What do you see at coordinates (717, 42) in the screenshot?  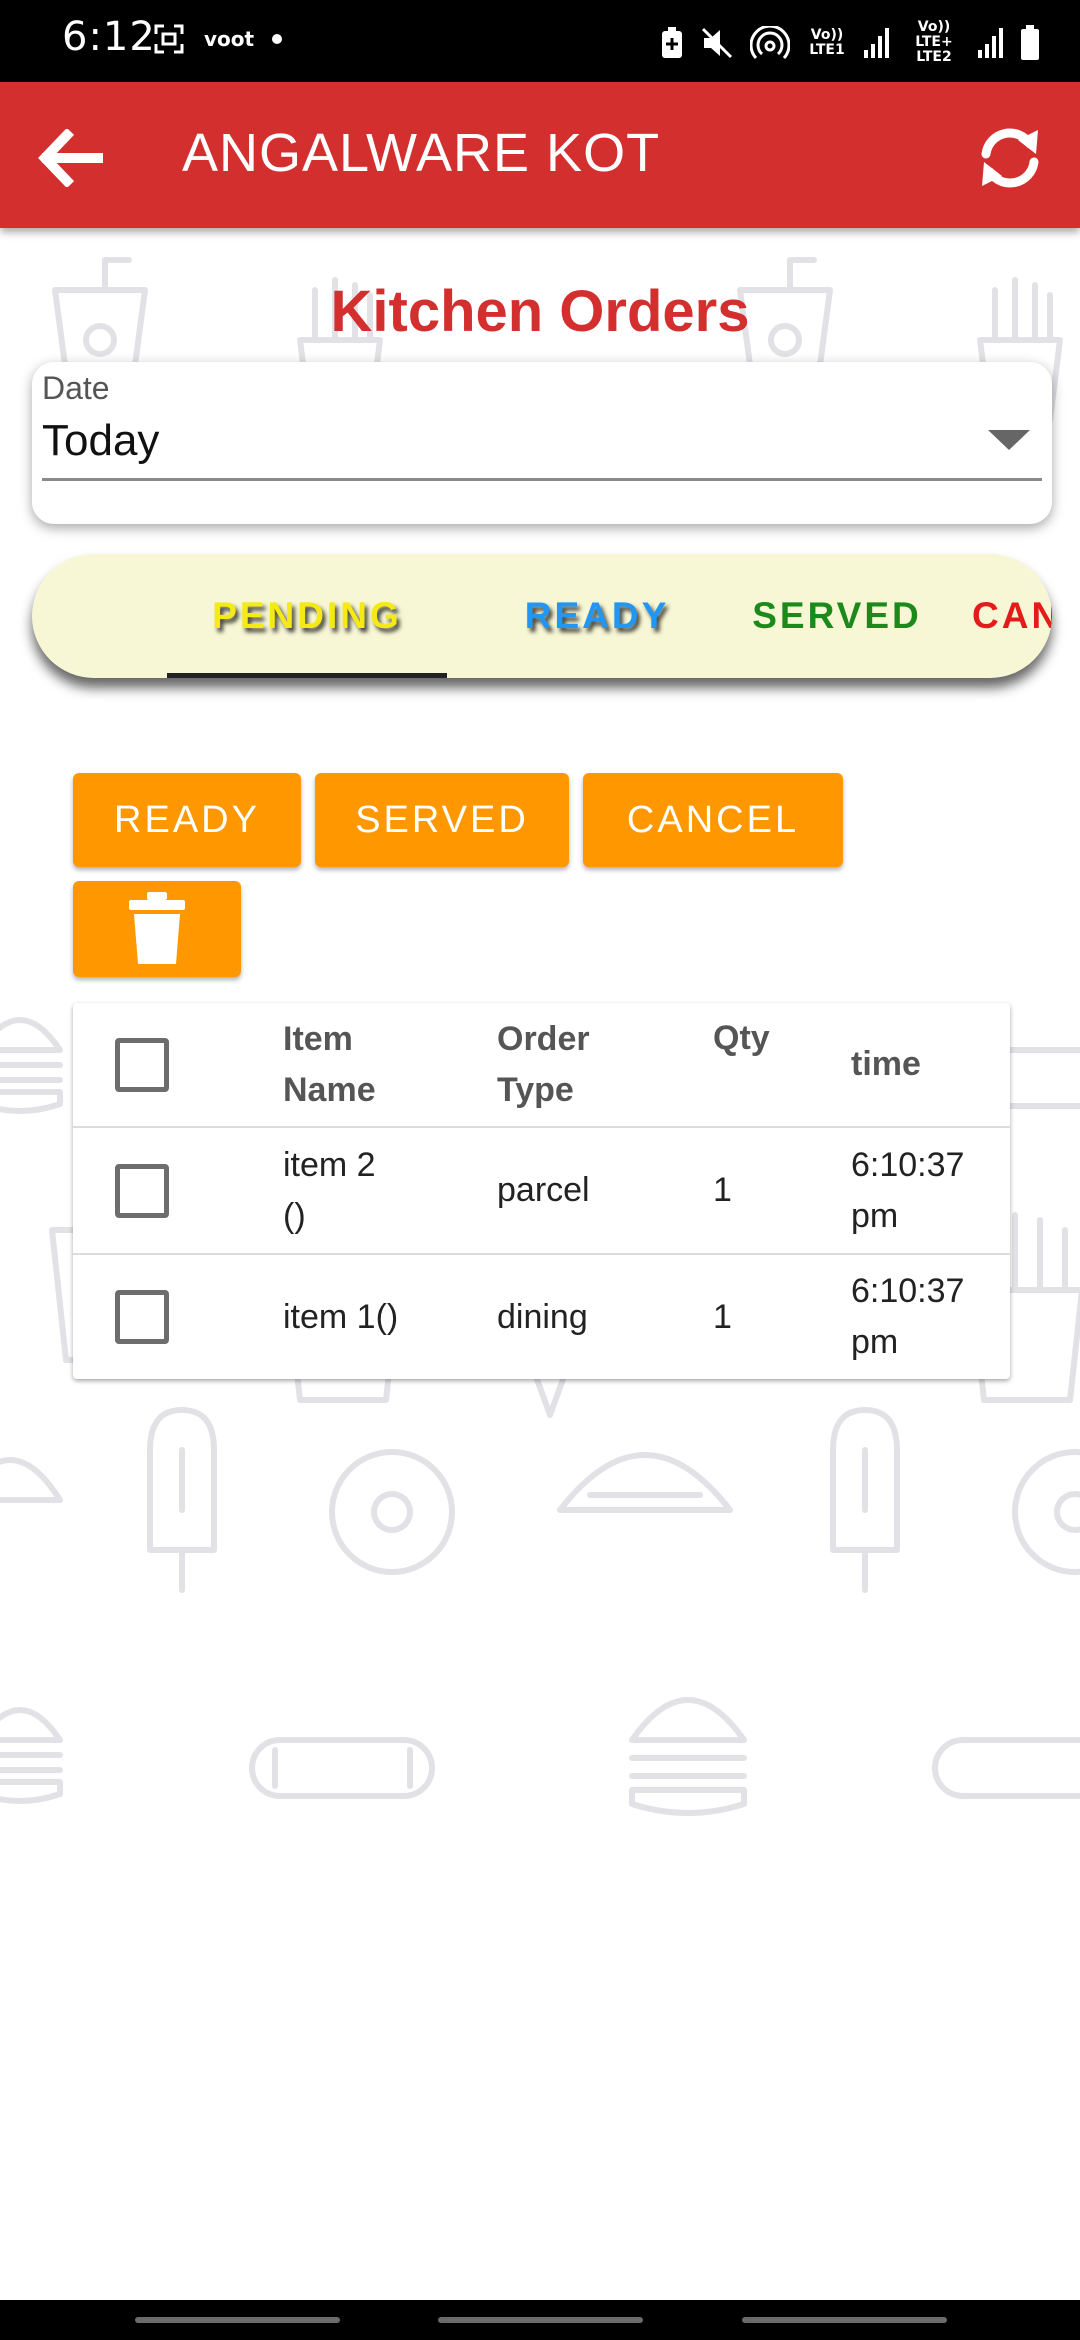 I see `mute-icon` at bounding box center [717, 42].